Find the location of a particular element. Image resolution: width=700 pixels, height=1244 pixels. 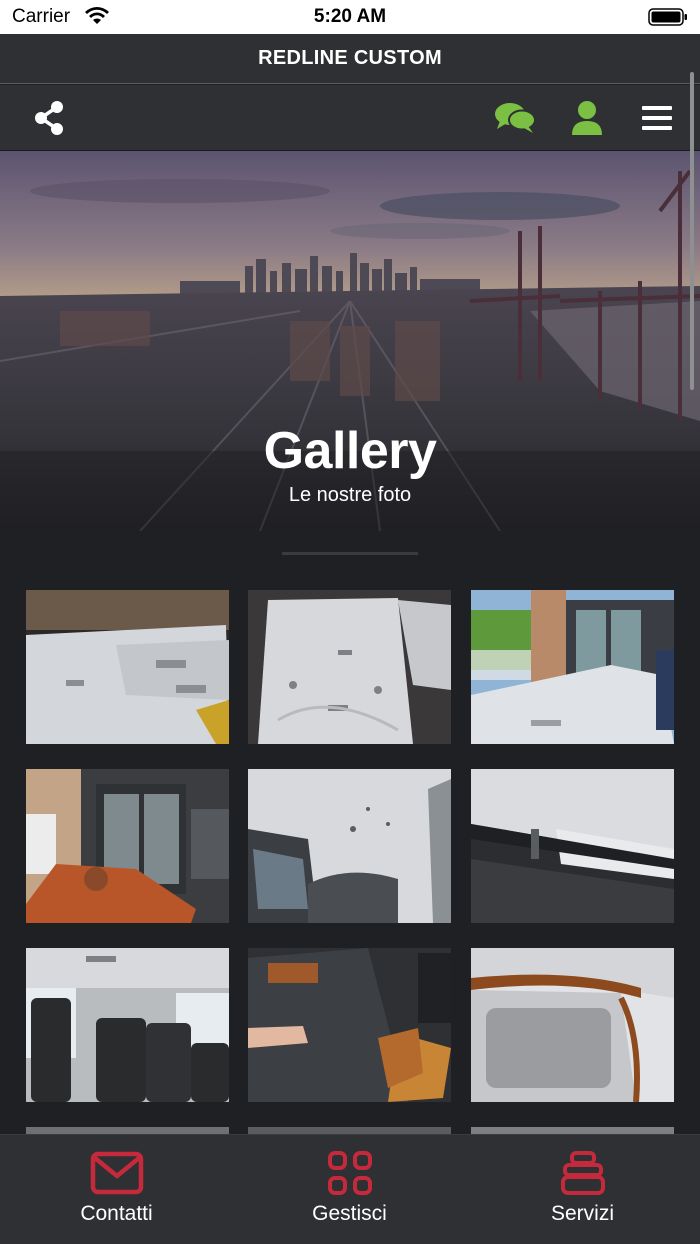

tab-label-servizi: Servizi is located at coordinates (582, 1213).